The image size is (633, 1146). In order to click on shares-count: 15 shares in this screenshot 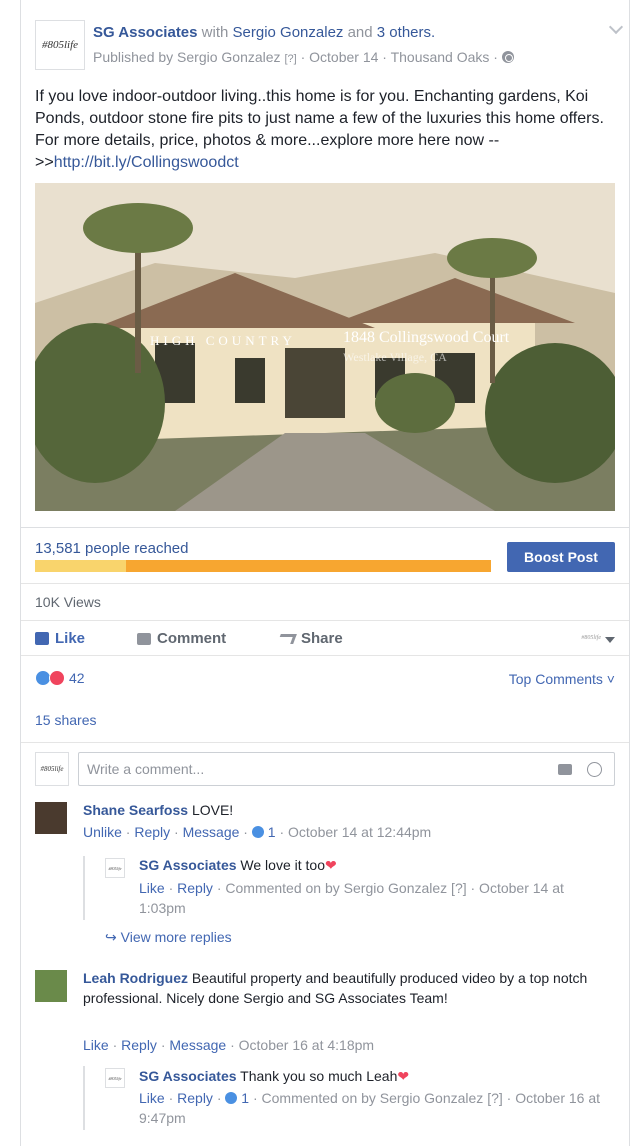, I will do `click(65, 720)`.